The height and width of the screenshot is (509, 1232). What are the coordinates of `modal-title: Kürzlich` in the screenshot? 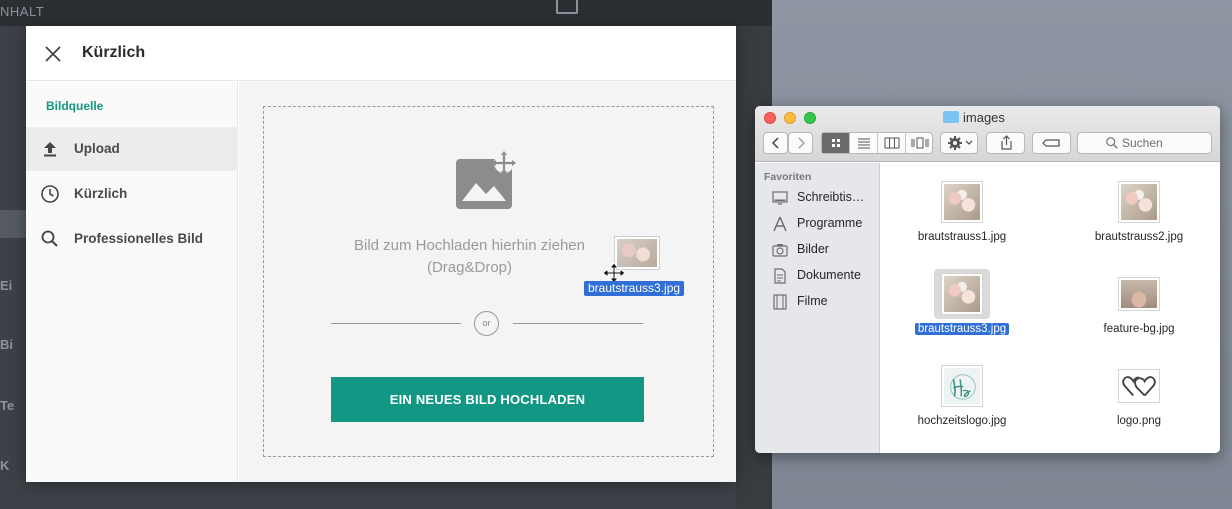 It's located at (114, 52).